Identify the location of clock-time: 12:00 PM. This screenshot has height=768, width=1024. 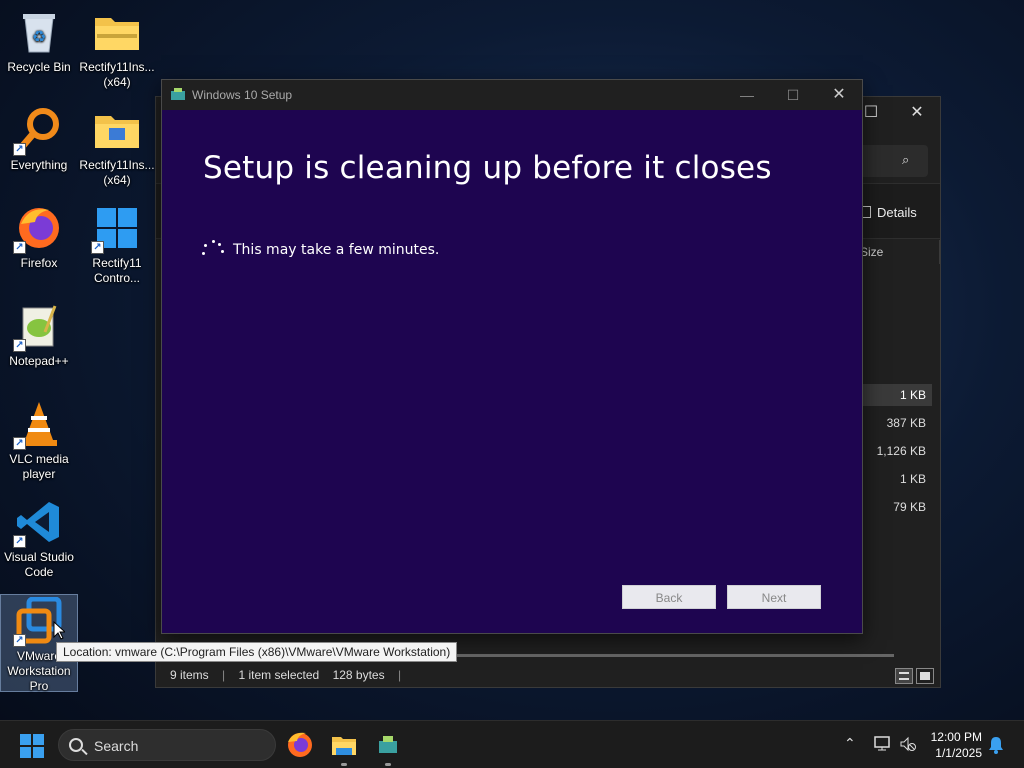
(956, 737).